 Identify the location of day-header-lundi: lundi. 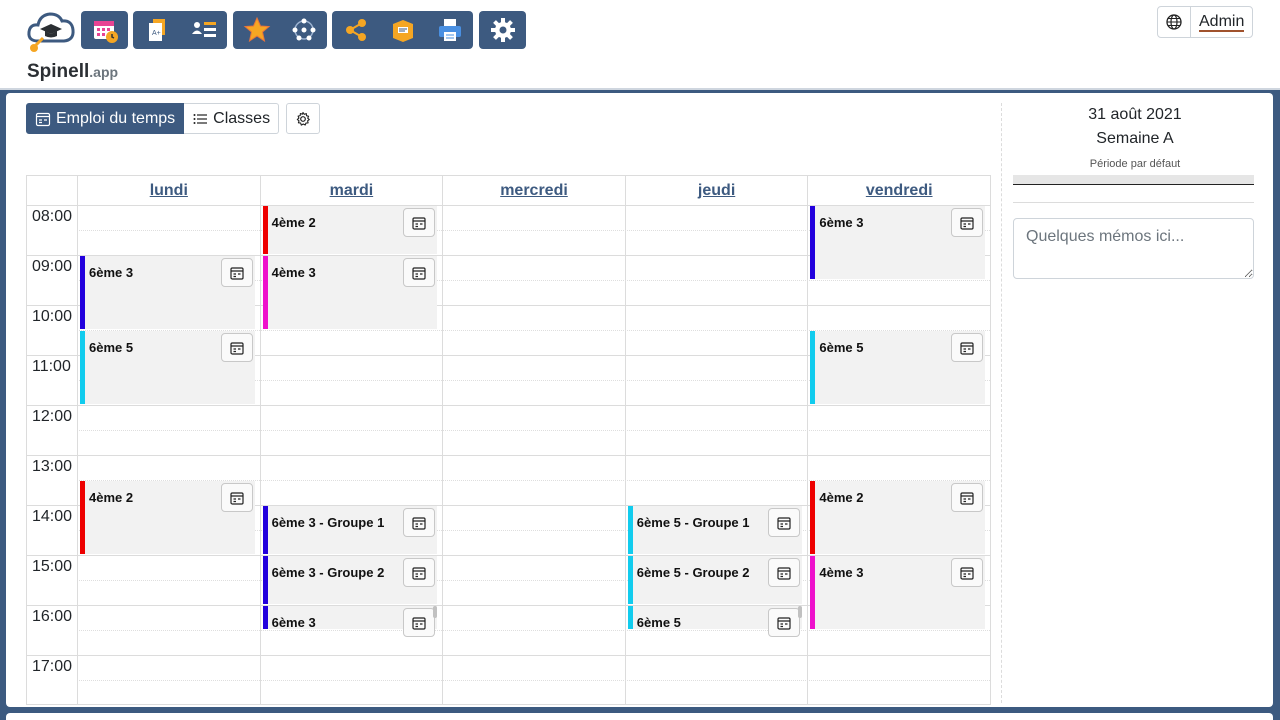
(168, 190).